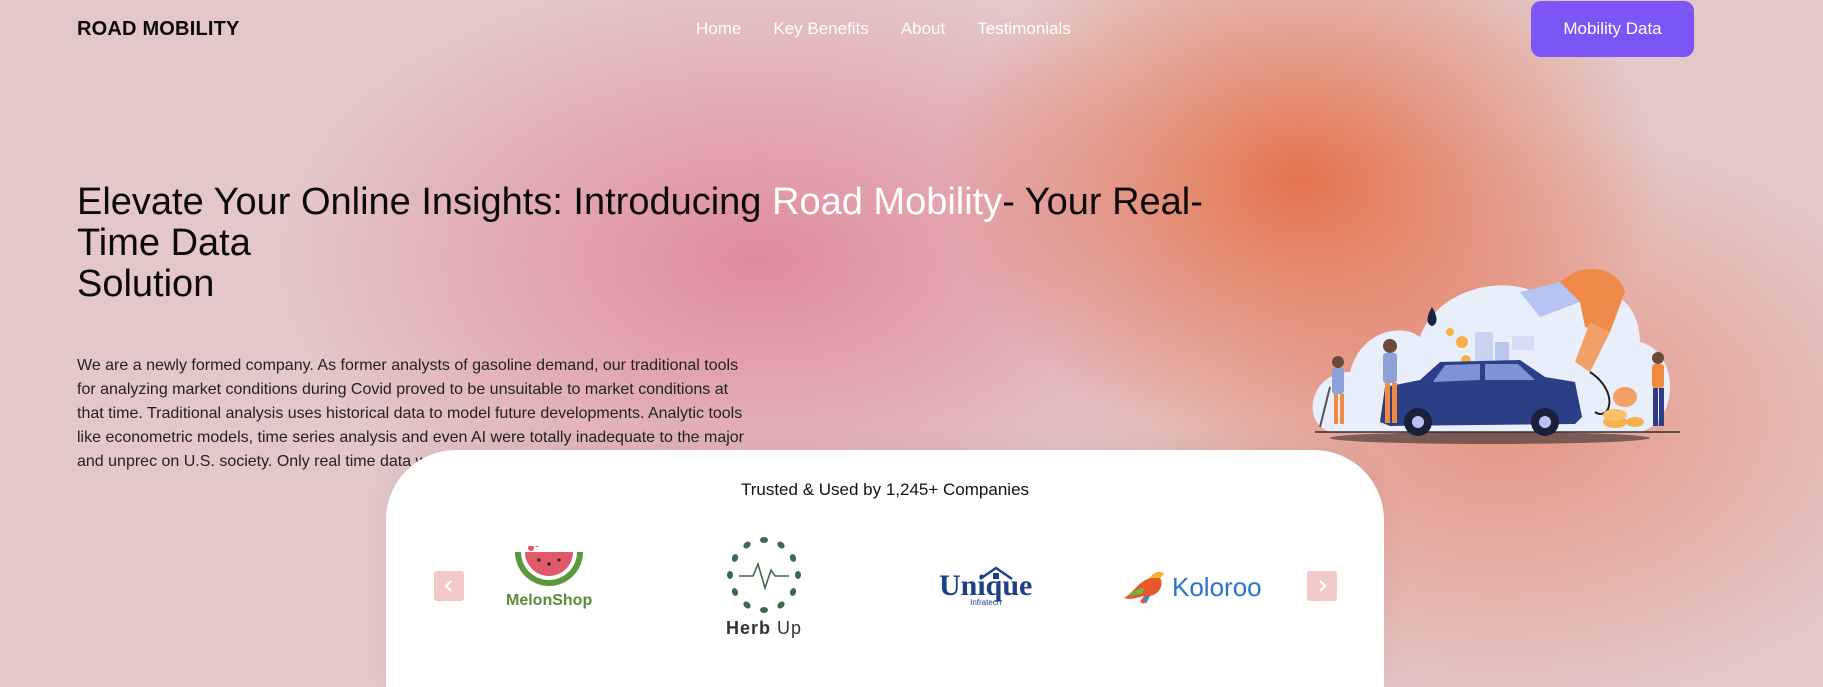  Describe the element at coordinates (549, 566) in the screenshot. I see `watermelon-icon` at that location.